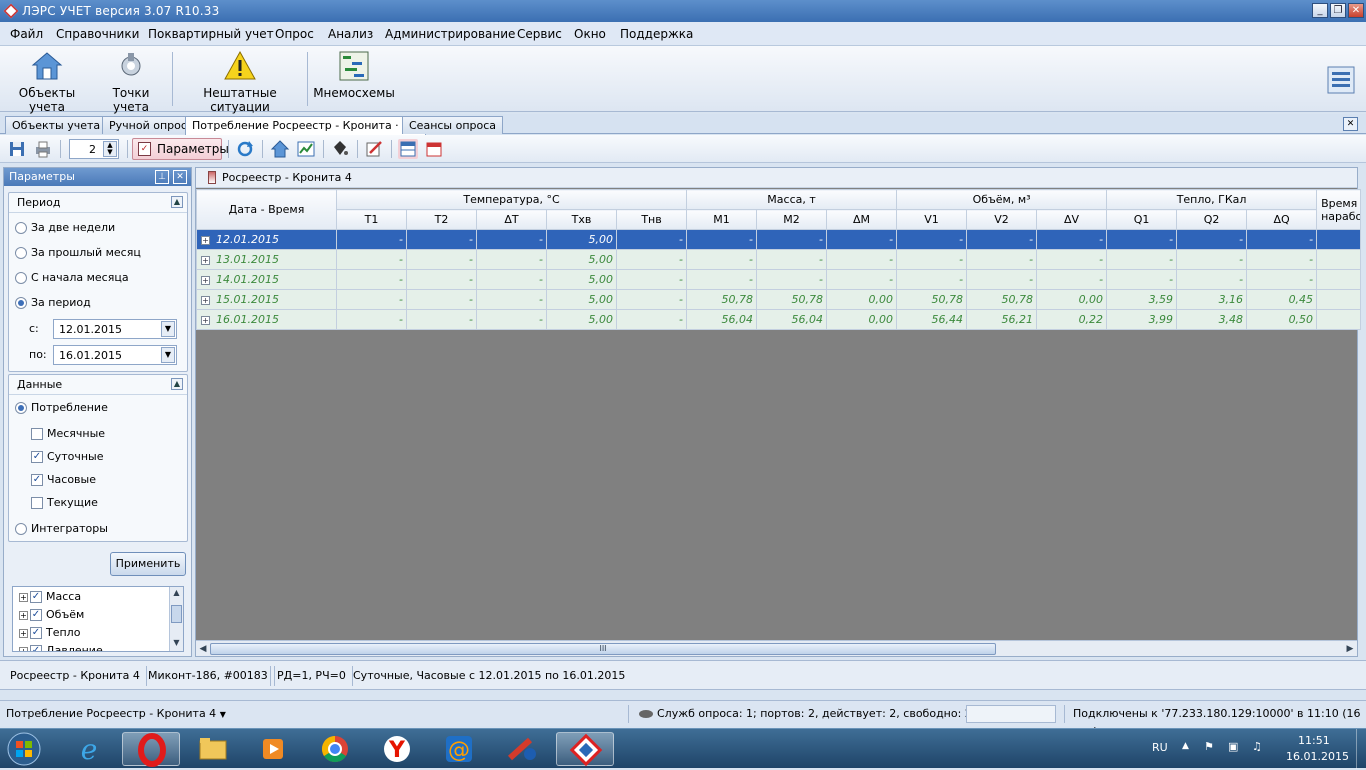 Image resolution: width=1366 pixels, height=770 pixels. I want to click on close-all-tabs-icon: ✕, so click(1350, 124).